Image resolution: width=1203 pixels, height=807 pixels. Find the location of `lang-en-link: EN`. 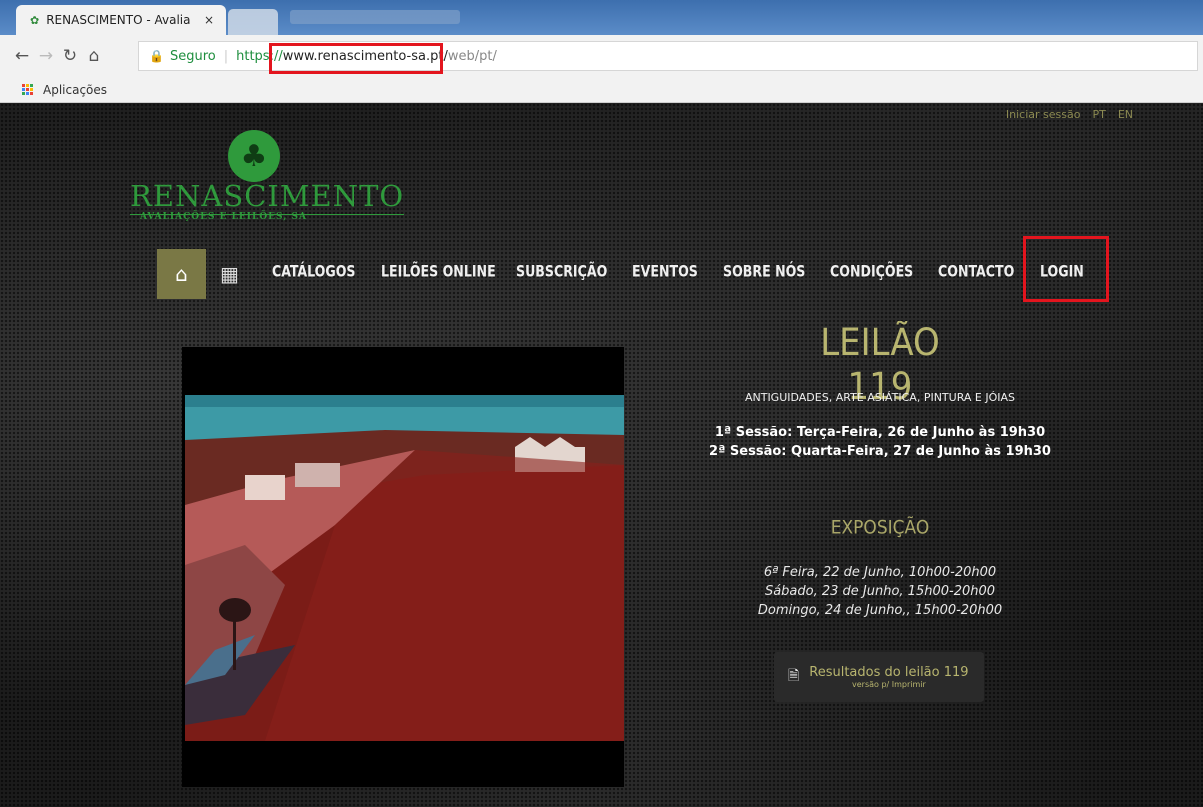

lang-en-link: EN is located at coordinates (1125, 114).